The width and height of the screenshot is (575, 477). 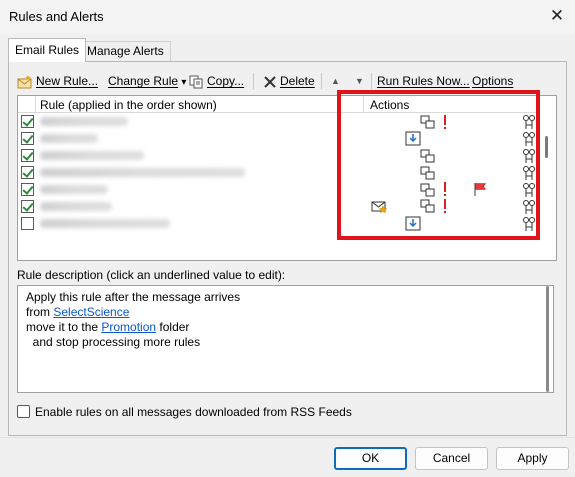 I want to click on sender-link: SelectScience, so click(x=91, y=312).